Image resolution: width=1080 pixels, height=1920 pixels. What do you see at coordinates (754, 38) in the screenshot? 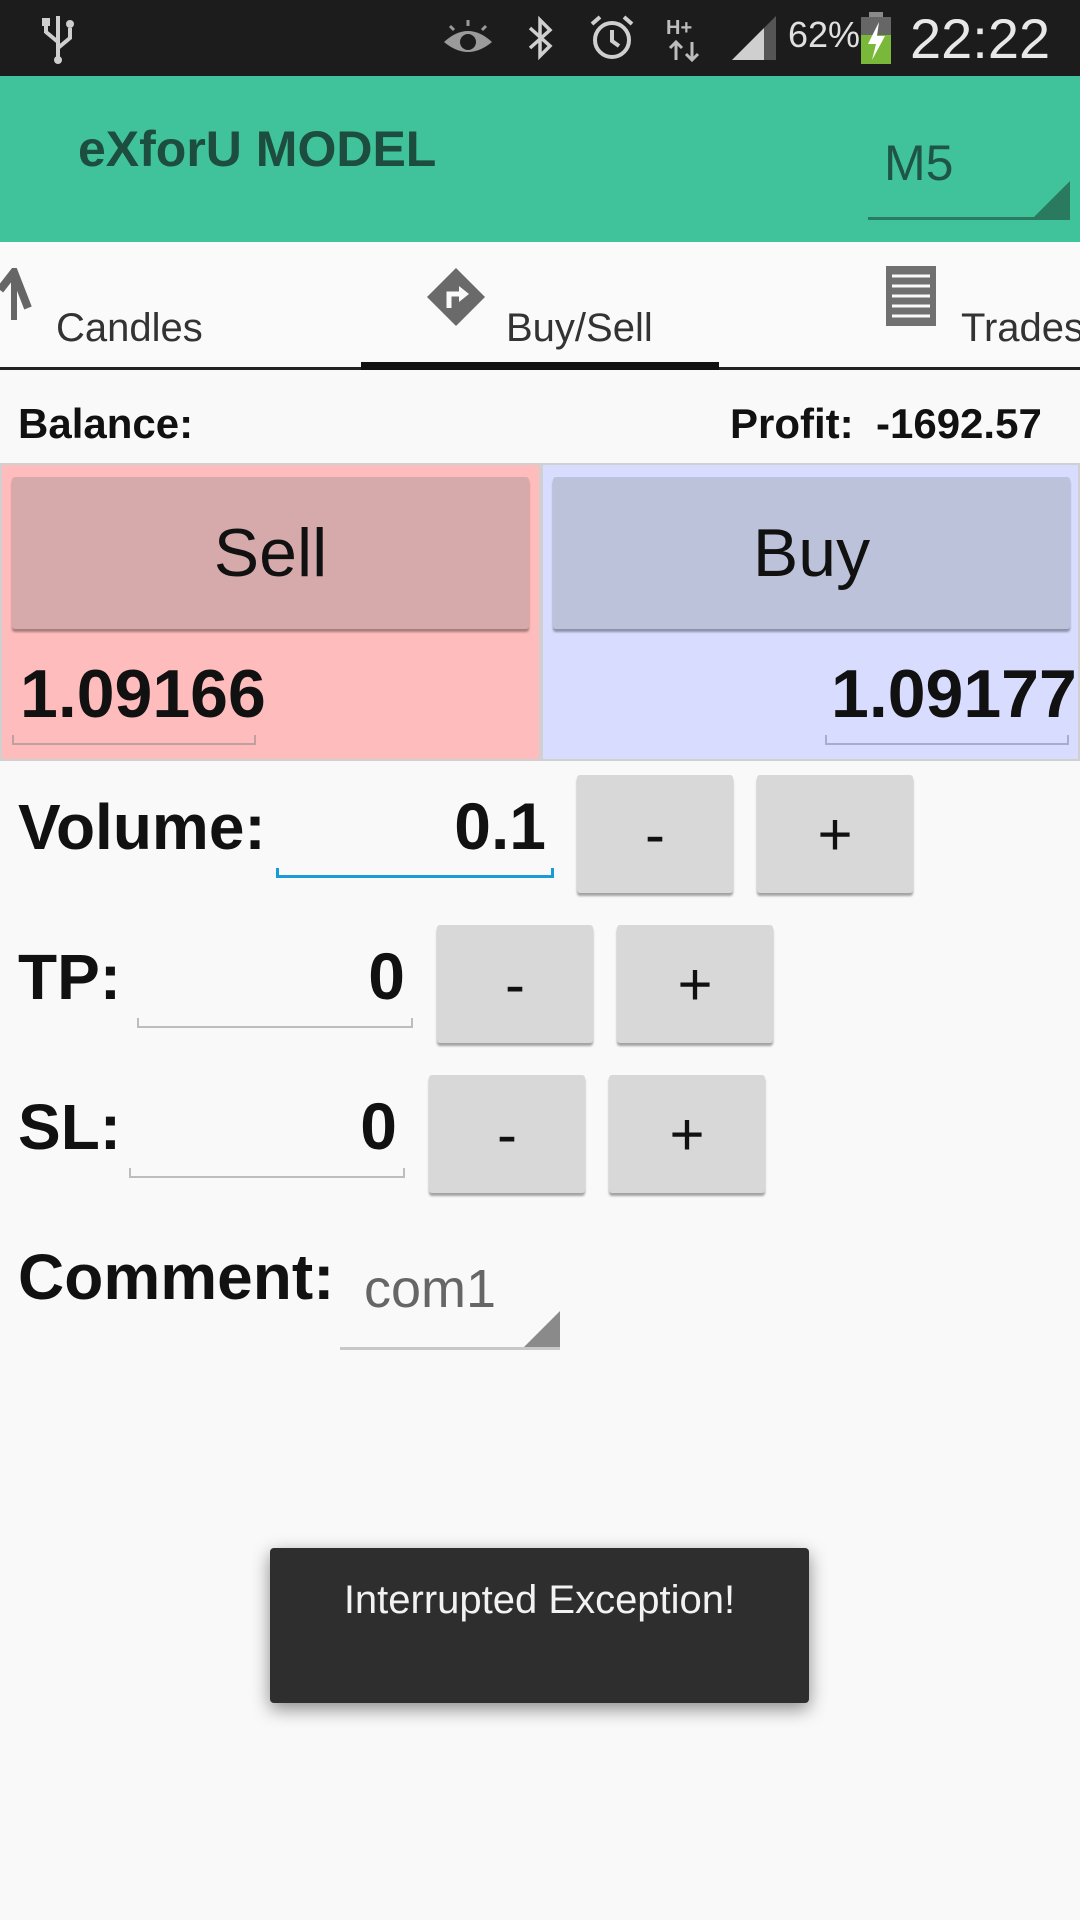
I see `signal-icon` at bounding box center [754, 38].